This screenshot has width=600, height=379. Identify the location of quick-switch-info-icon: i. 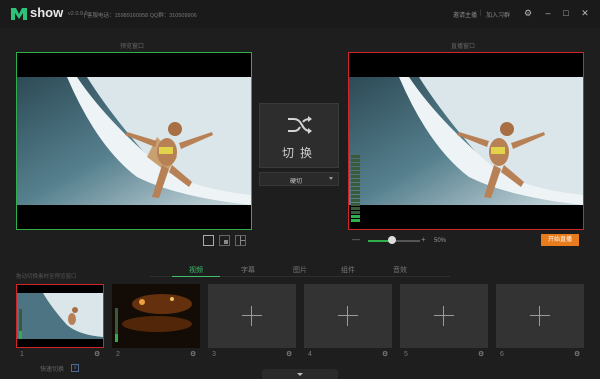
(75, 368).